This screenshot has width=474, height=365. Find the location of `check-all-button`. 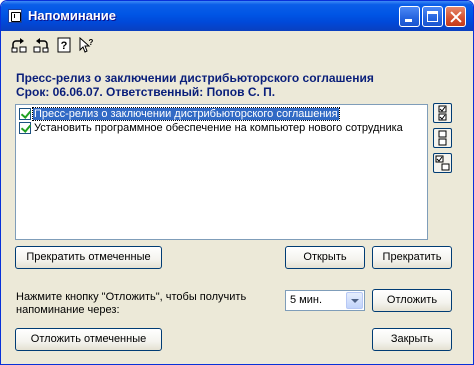

check-all-button is located at coordinates (442, 113).